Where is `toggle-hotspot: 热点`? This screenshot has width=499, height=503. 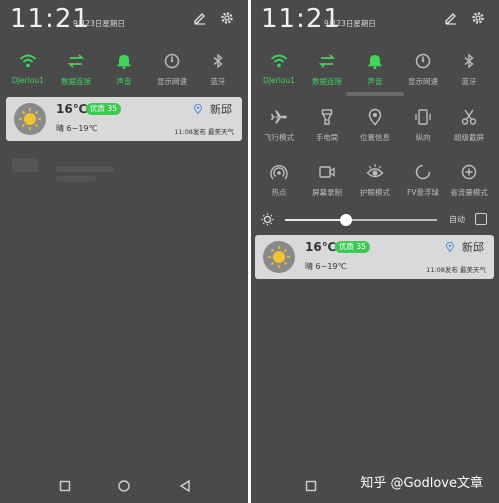 toggle-hotspot: 热点 is located at coordinates (279, 184).